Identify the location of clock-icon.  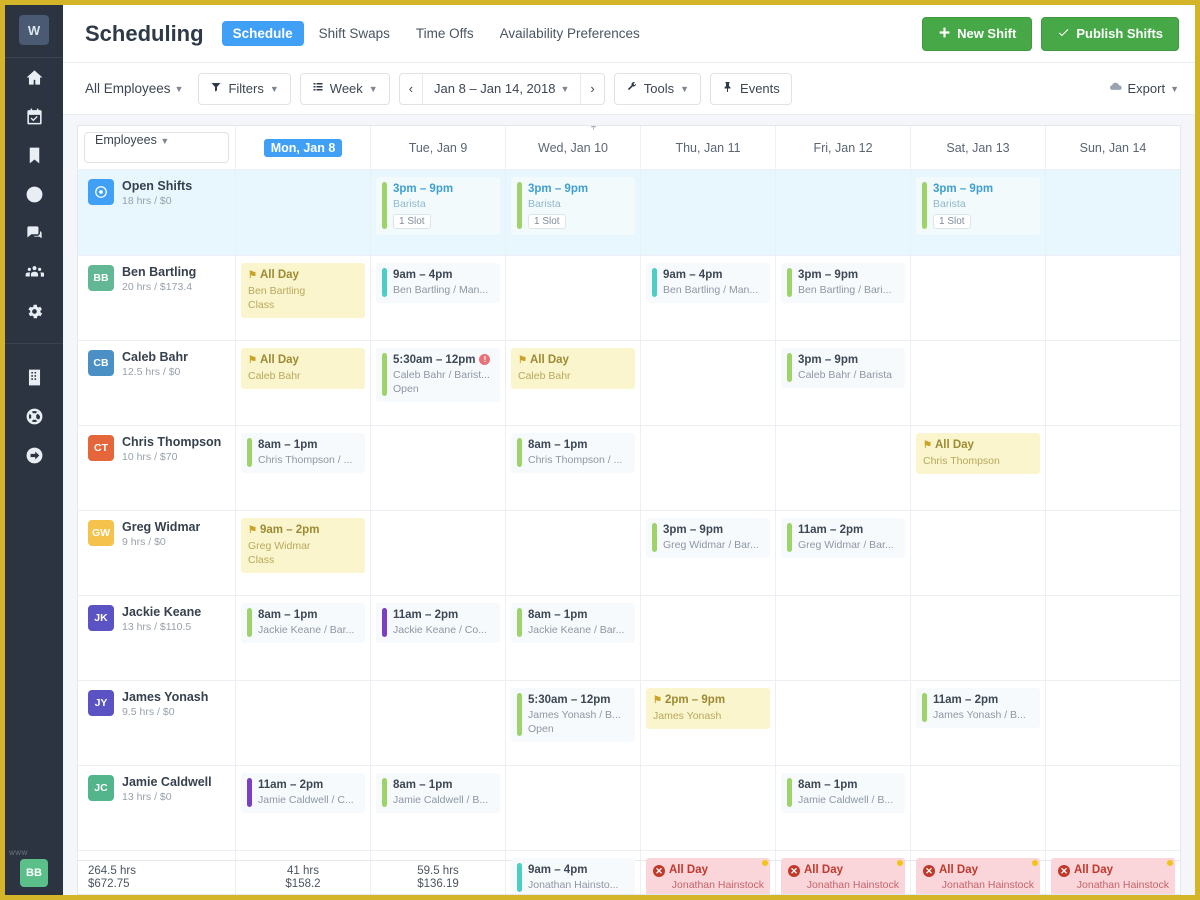
(34, 194).